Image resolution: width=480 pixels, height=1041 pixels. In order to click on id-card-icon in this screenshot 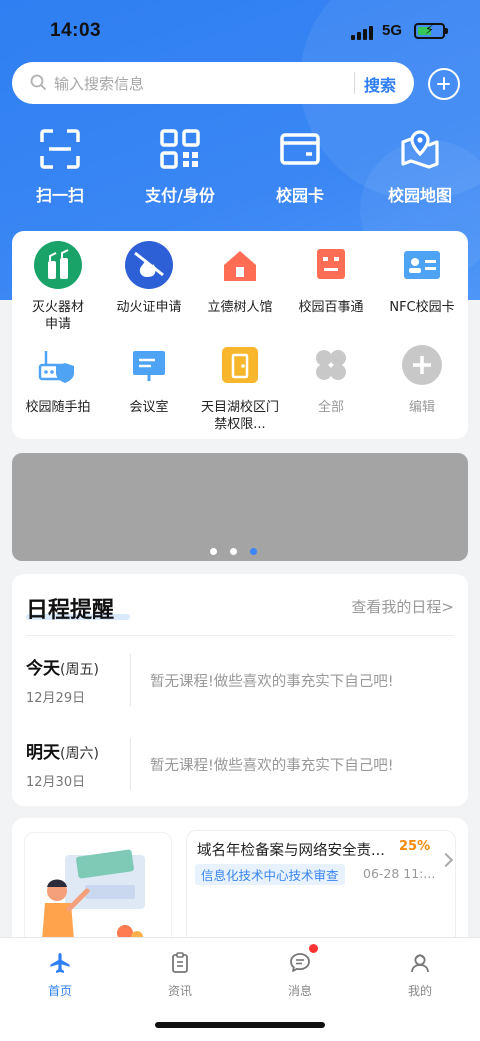, I will do `click(422, 265)`.